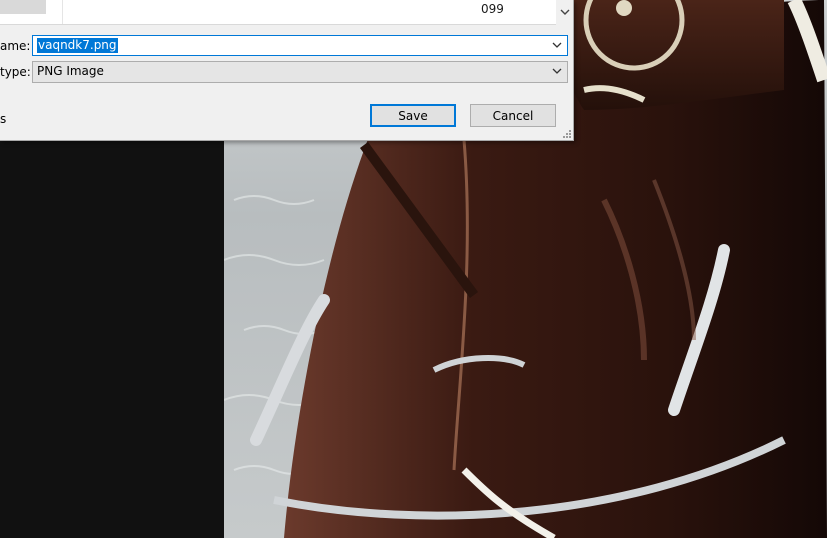 This screenshot has height=538, width=827. Describe the element at coordinates (70, 71) in the screenshot. I see `file-type-value: PNG Image` at that location.